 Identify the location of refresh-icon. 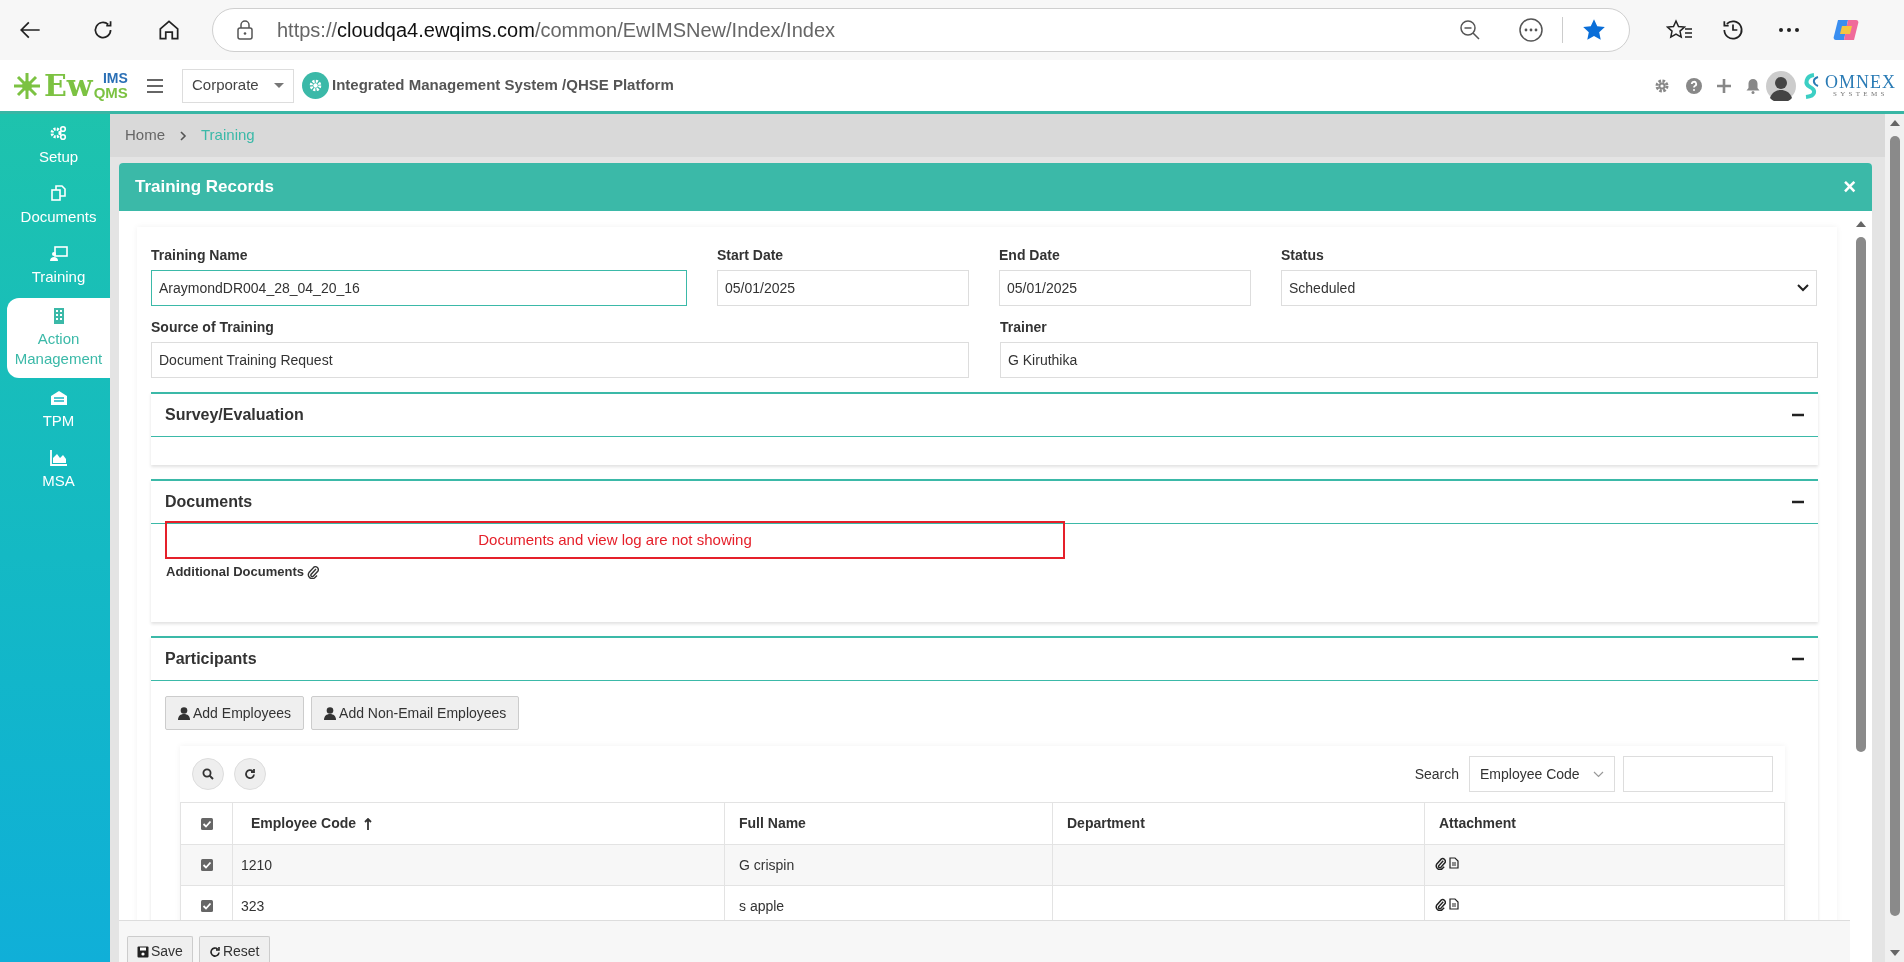
(250, 774).